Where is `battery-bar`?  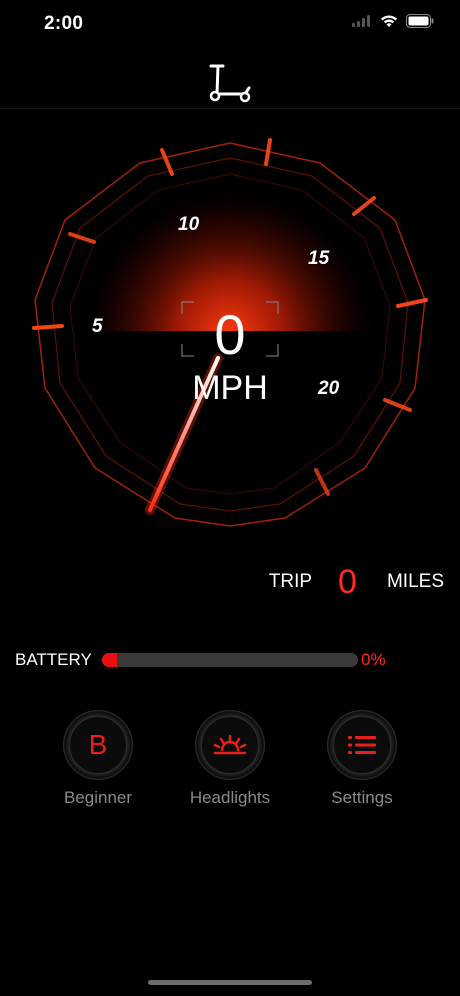 battery-bar is located at coordinates (230, 660).